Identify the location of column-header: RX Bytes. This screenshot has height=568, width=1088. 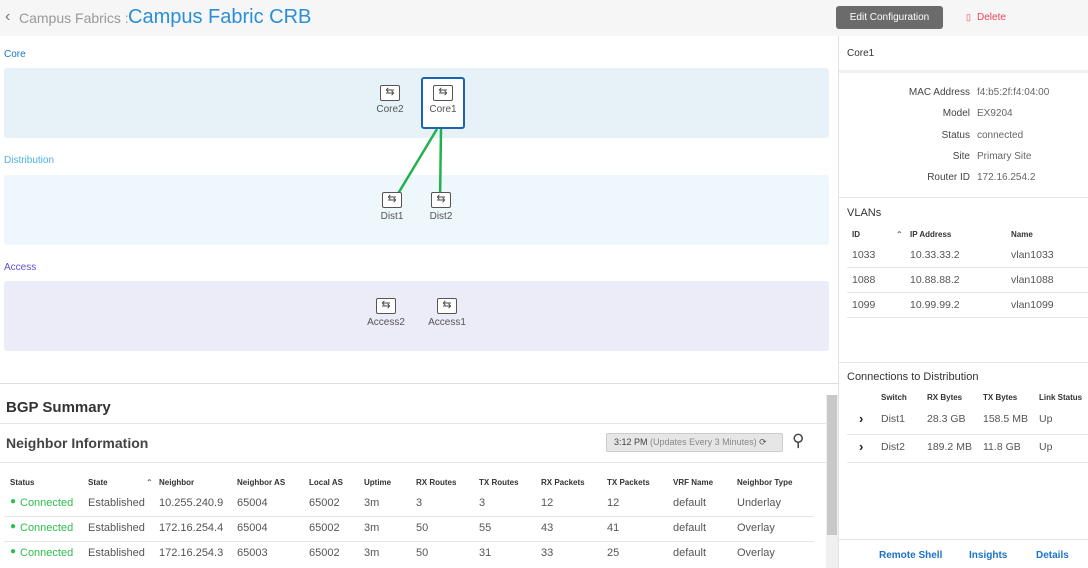
(945, 397).